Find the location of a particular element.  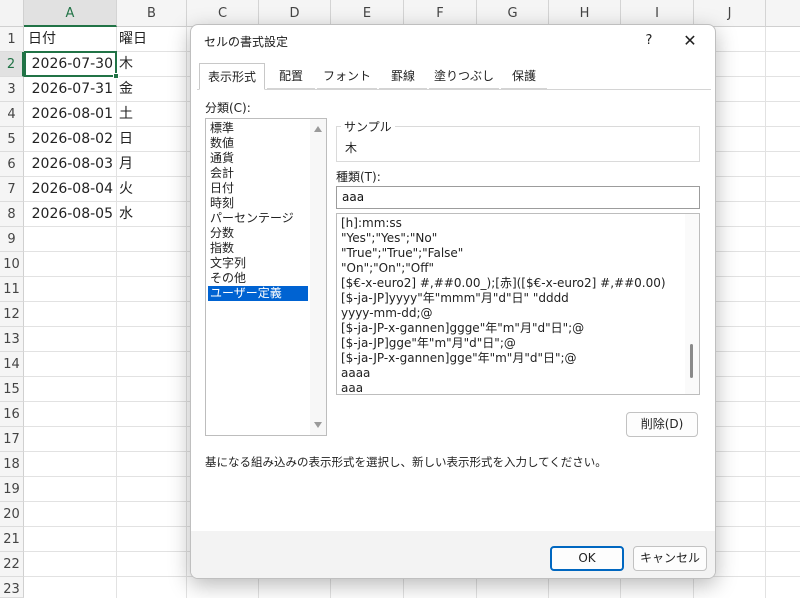

delete-button: 削除(D) is located at coordinates (662, 424).